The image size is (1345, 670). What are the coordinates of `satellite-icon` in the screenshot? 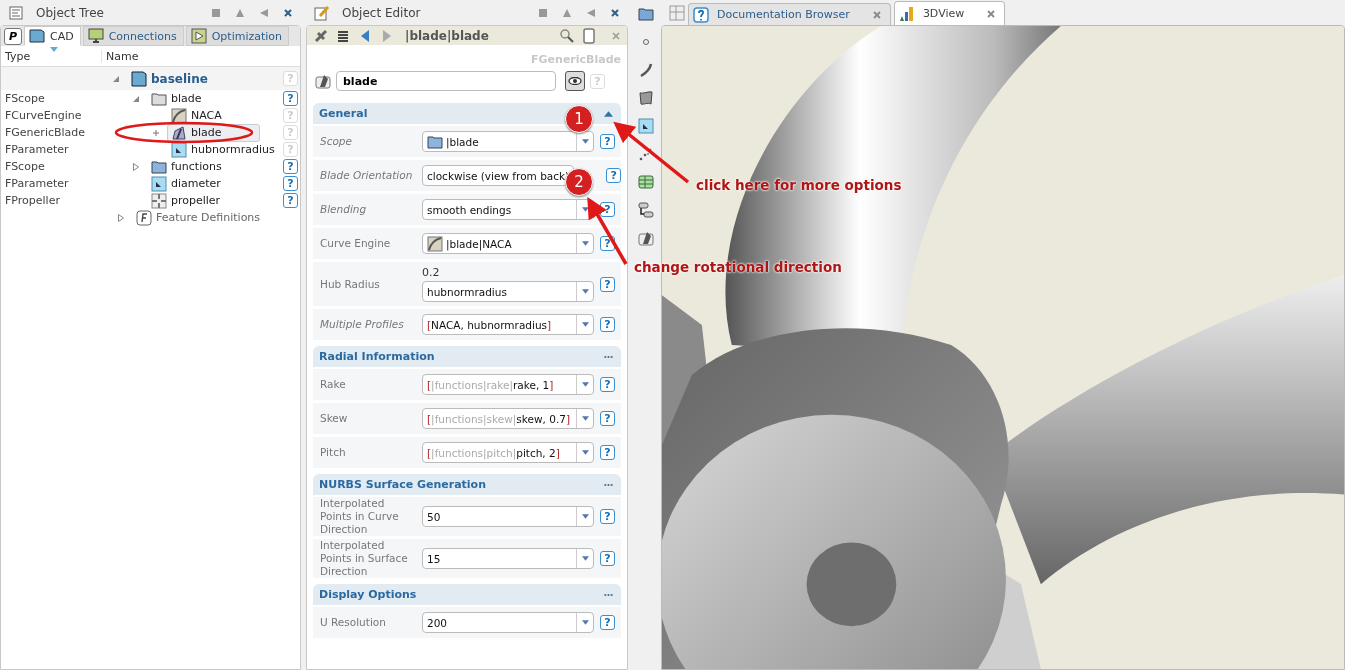 It's located at (321, 35).